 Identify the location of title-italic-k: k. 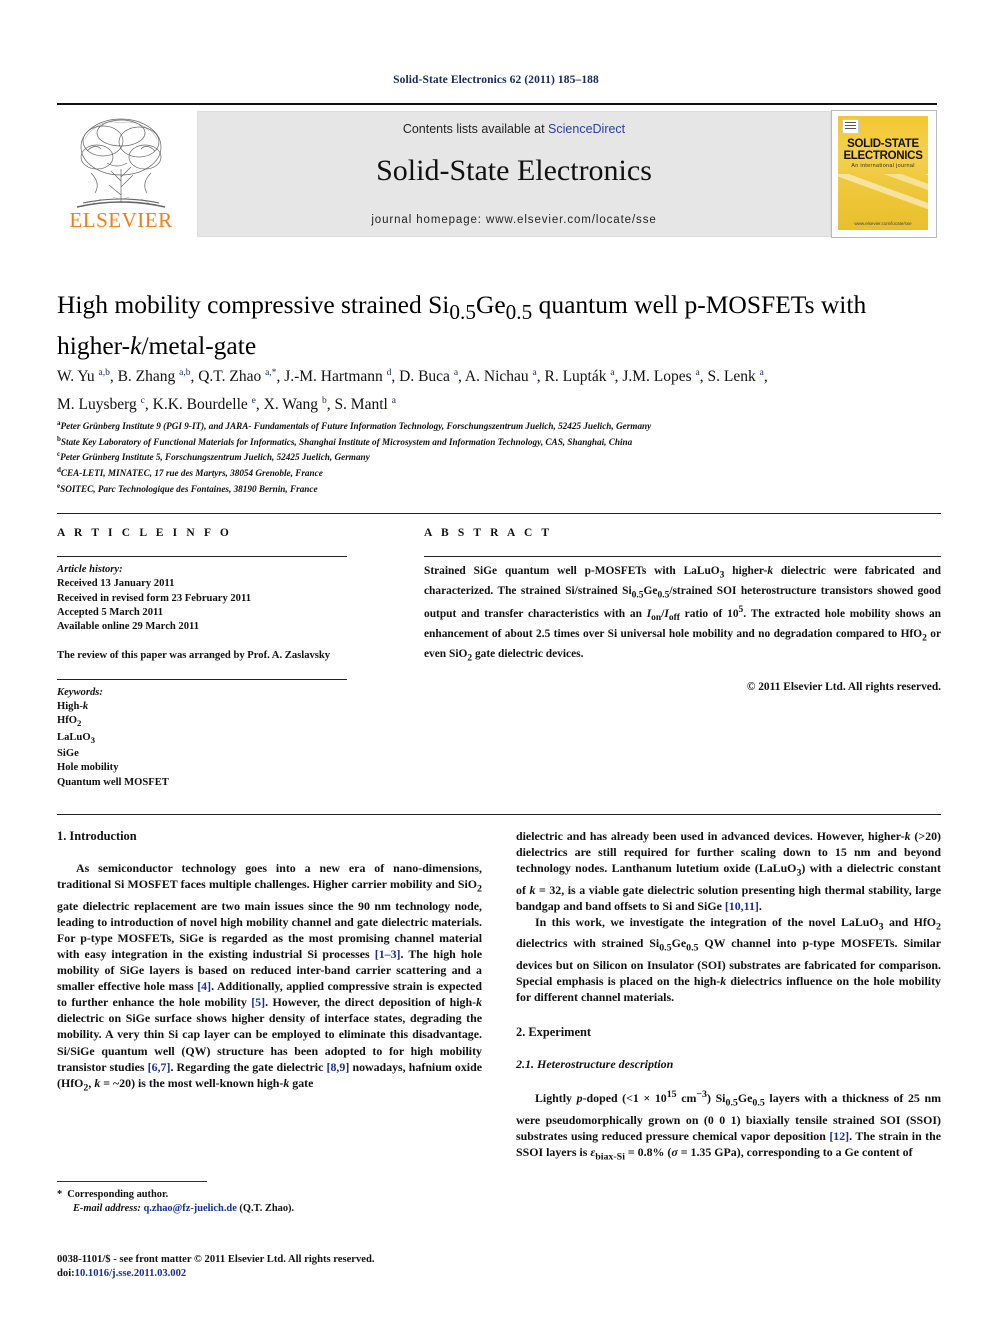
(136, 346).